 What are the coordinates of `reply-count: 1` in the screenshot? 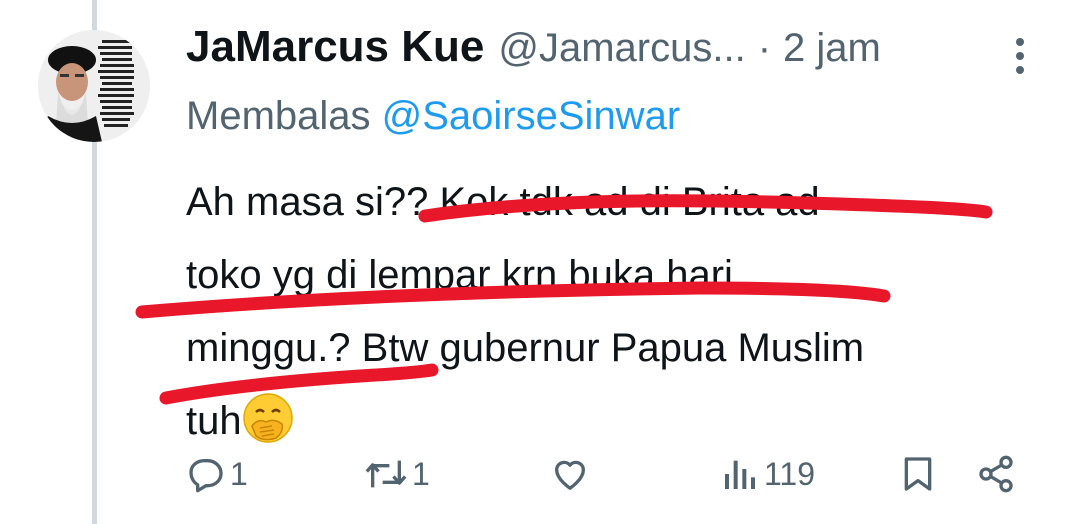 It's located at (239, 473).